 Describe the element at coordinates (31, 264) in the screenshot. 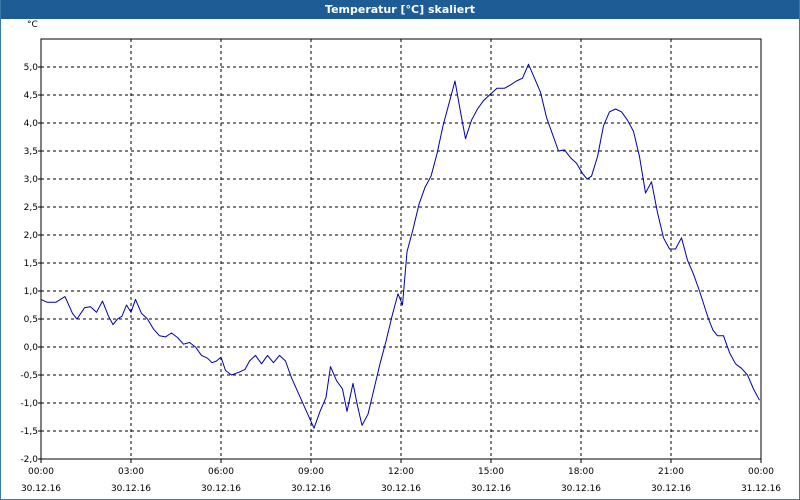

I see `y-tick-label: 1,5` at that location.